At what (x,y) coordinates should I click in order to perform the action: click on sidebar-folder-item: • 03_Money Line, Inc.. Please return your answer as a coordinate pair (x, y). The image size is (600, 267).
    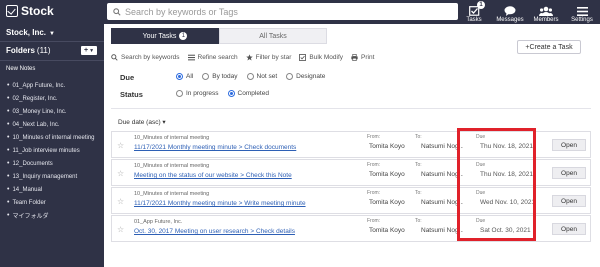
    Looking at the image, I should click on (52, 111).